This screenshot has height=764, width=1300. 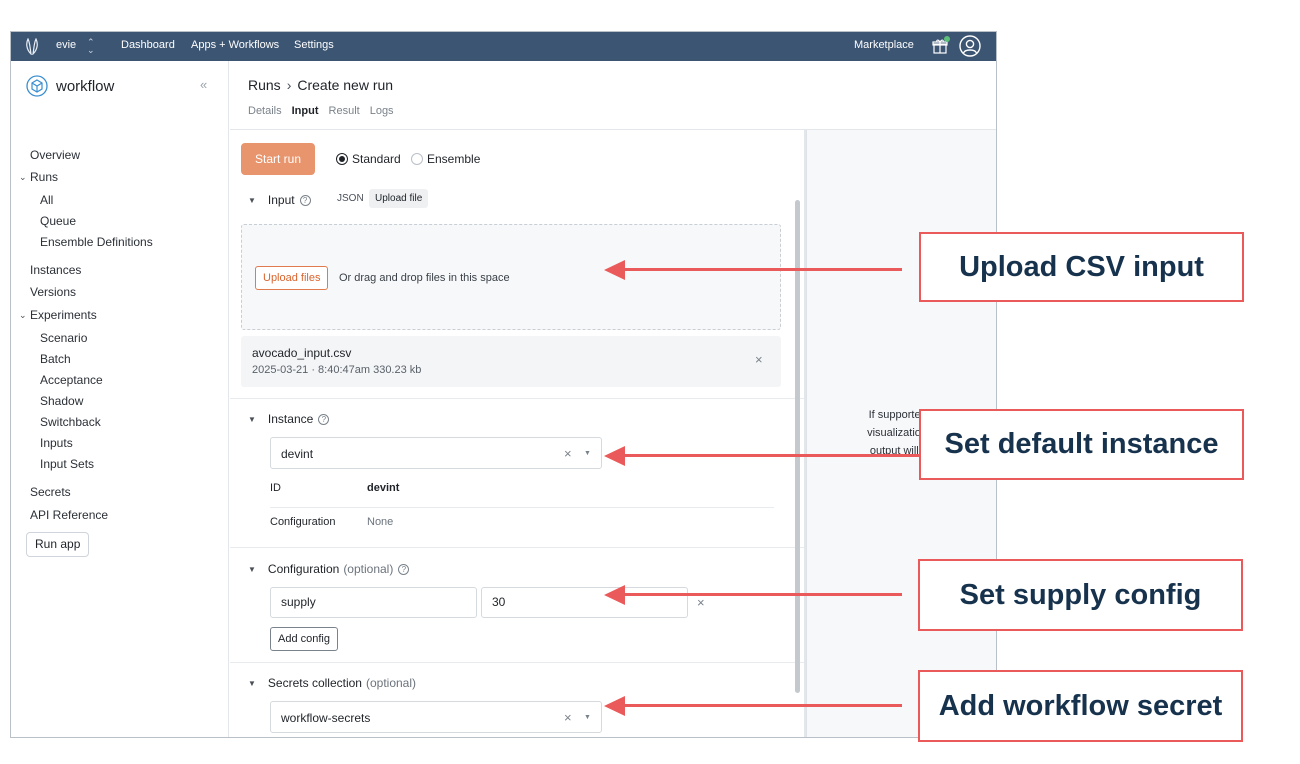 I want to click on sidebar-item-shadow: Shadow, so click(x=61, y=401).